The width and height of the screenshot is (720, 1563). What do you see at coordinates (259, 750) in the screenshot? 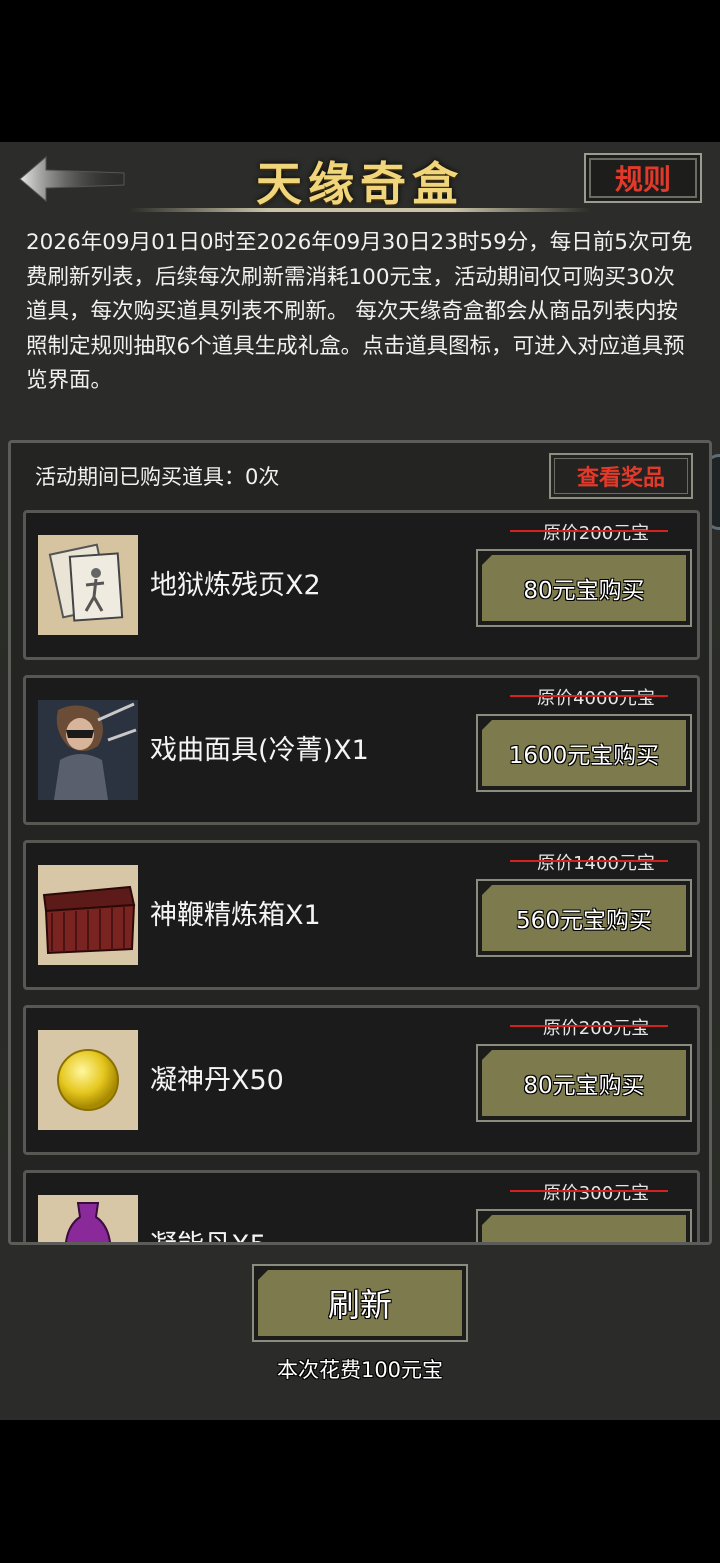
I see `item-name: 戏曲面具(冷菁)X1` at bounding box center [259, 750].